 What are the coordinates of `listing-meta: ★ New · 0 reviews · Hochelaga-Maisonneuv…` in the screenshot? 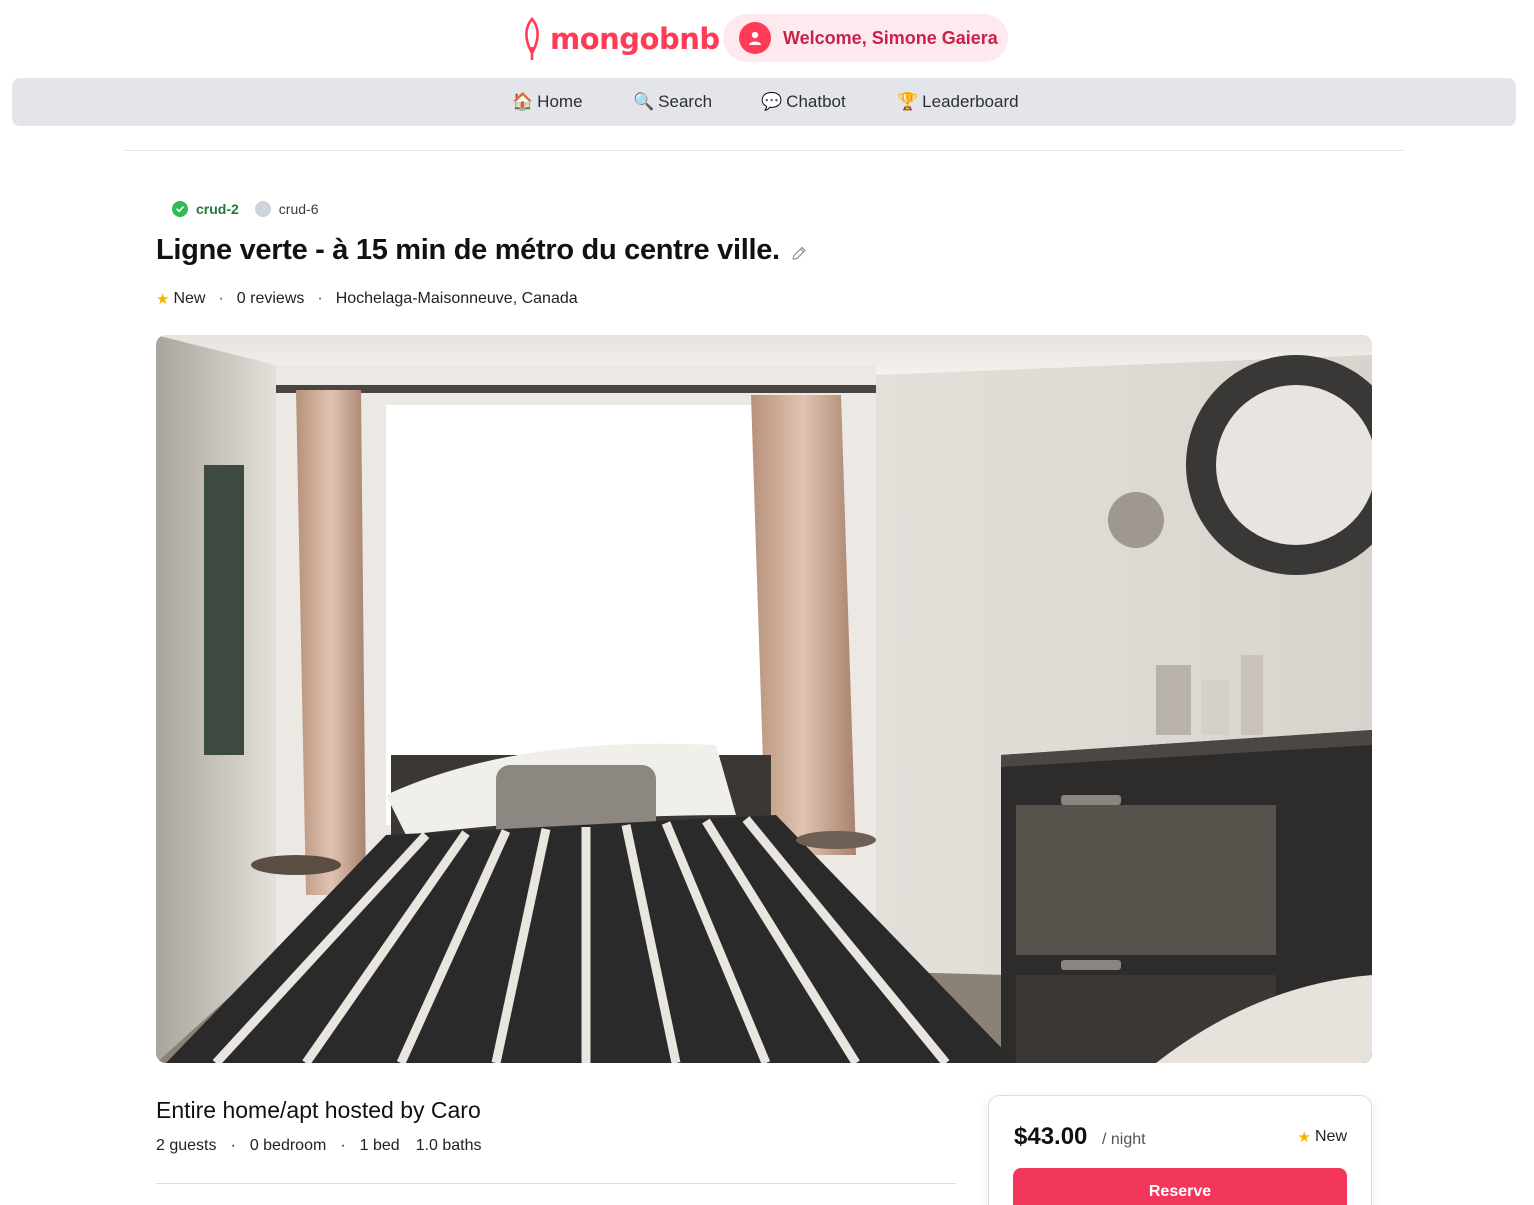 It's located at (367, 299).